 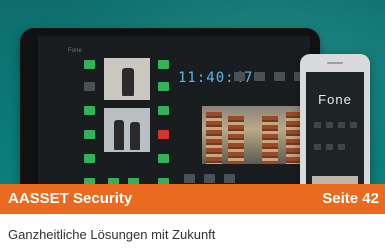 What do you see at coordinates (335, 99) in the screenshot?
I see `phone-brand-label: Fone` at bounding box center [335, 99].